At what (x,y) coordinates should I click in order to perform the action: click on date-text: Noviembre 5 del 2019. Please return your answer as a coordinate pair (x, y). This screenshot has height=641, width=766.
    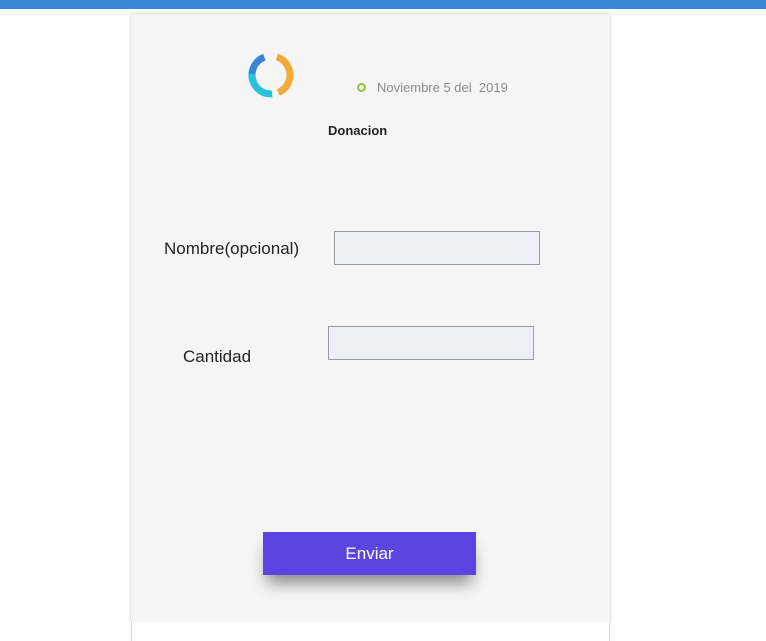
    Looking at the image, I should click on (442, 87).